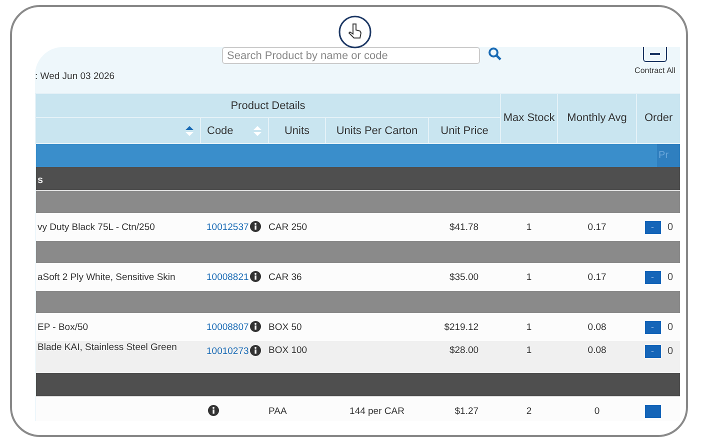 This screenshot has width=701, height=448. Describe the element at coordinates (107, 277) in the screenshot. I see `product-name: aSoft 2 Ply White, Sensitive Skin` at that location.